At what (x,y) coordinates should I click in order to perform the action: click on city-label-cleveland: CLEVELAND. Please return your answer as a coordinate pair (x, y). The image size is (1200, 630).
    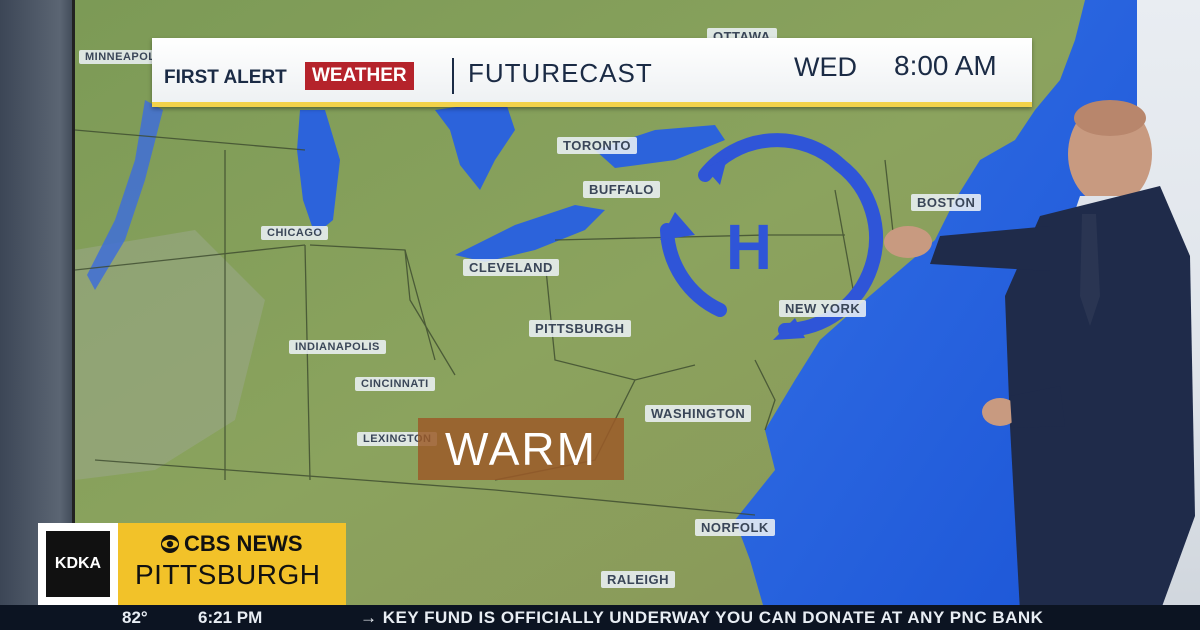
    Looking at the image, I should click on (511, 267).